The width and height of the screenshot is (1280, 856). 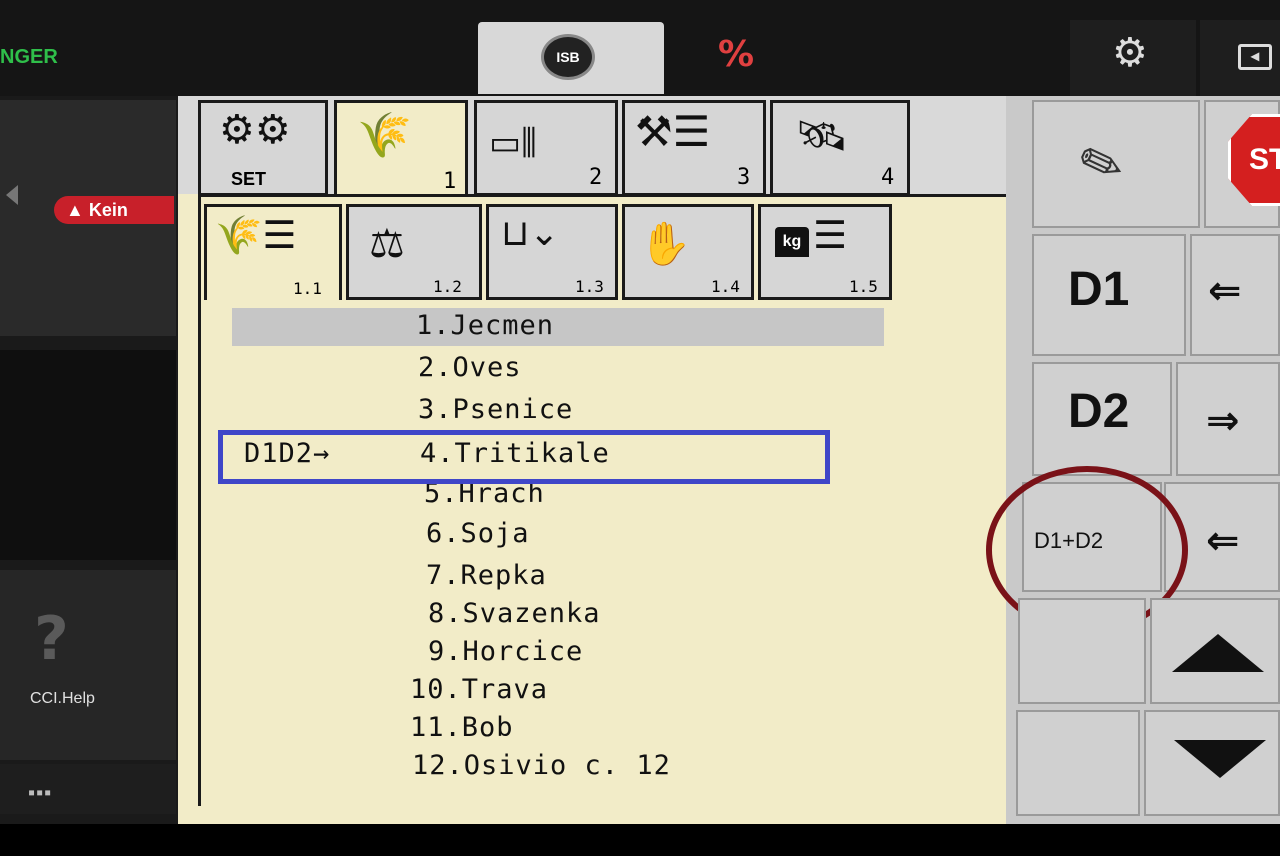 I want to click on tab-1-5-label: 1.5, so click(x=863, y=286).